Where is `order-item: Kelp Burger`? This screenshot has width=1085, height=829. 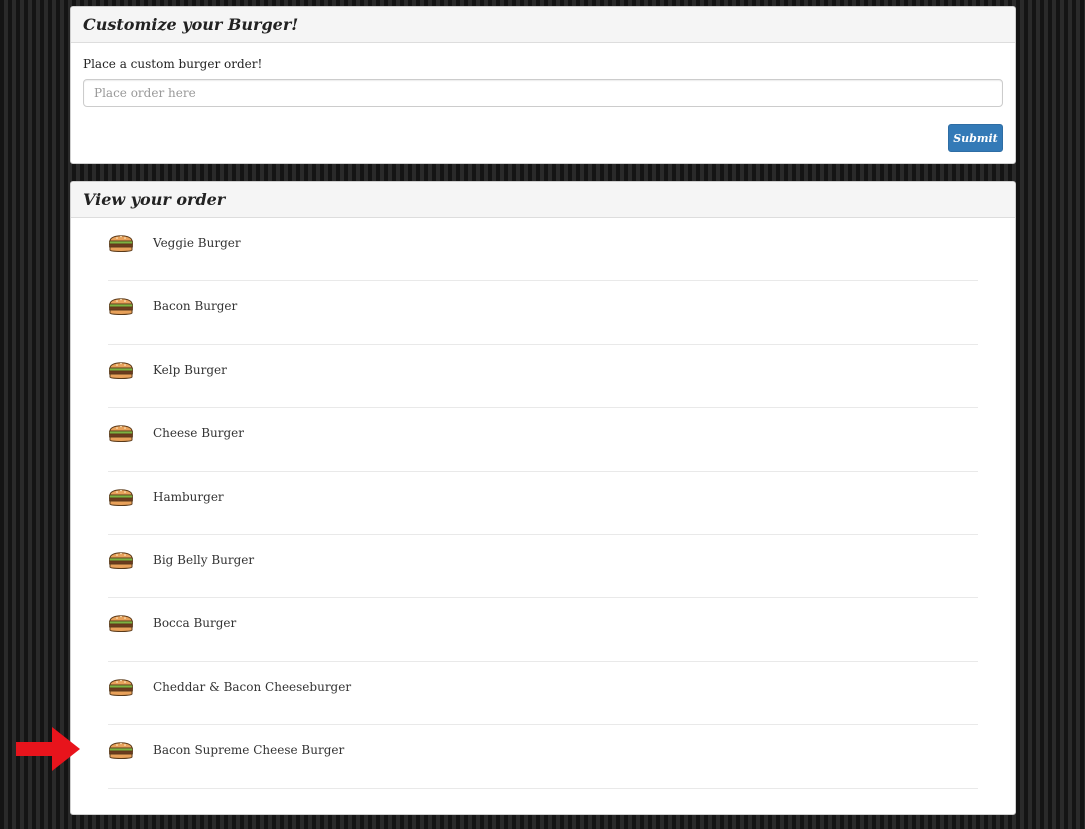
order-item: Kelp Burger is located at coordinates (543, 377).